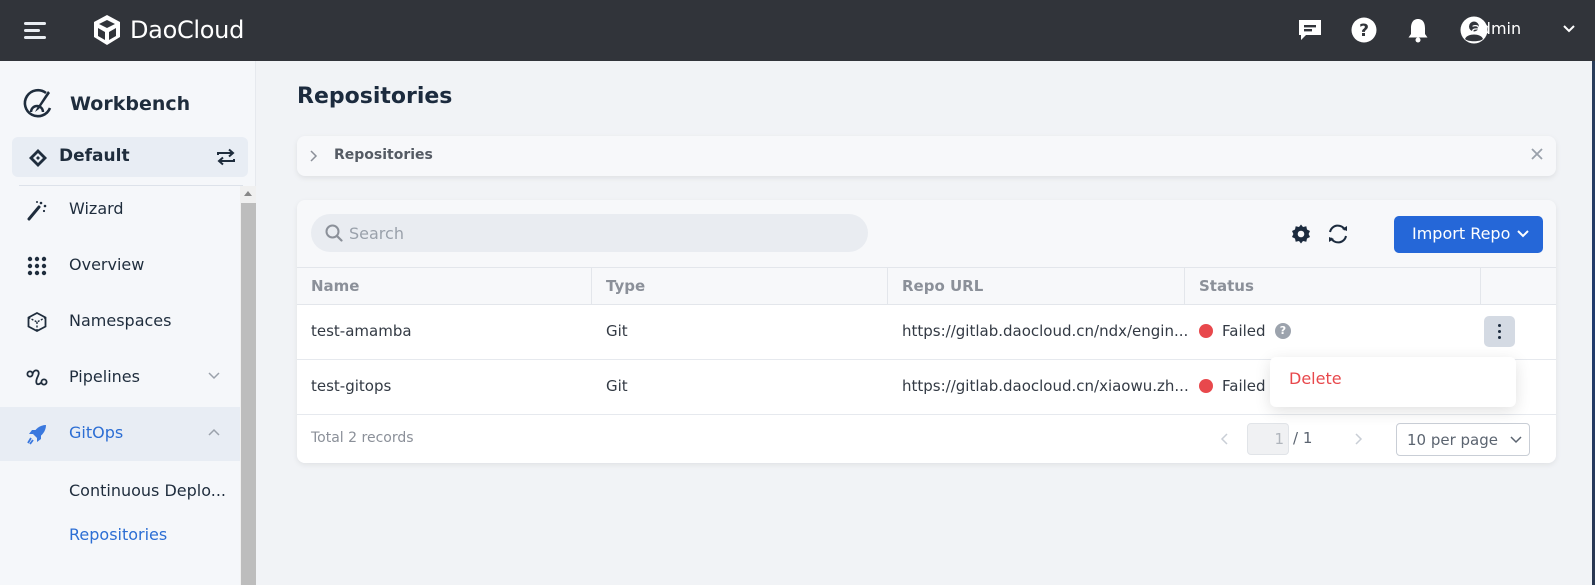 The width and height of the screenshot is (1595, 585). I want to click on sidebar-item-gitops: GitOps, so click(120, 434).